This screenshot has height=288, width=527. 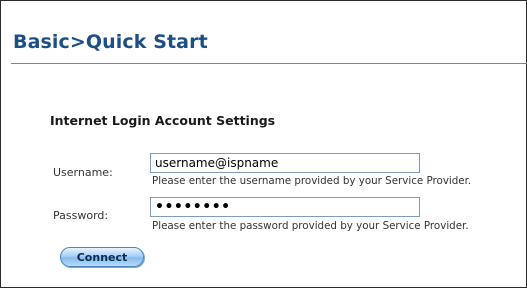 What do you see at coordinates (102, 257) in the screenshot?
I see `connect-button: Connect` at bounding box center [102, 257].